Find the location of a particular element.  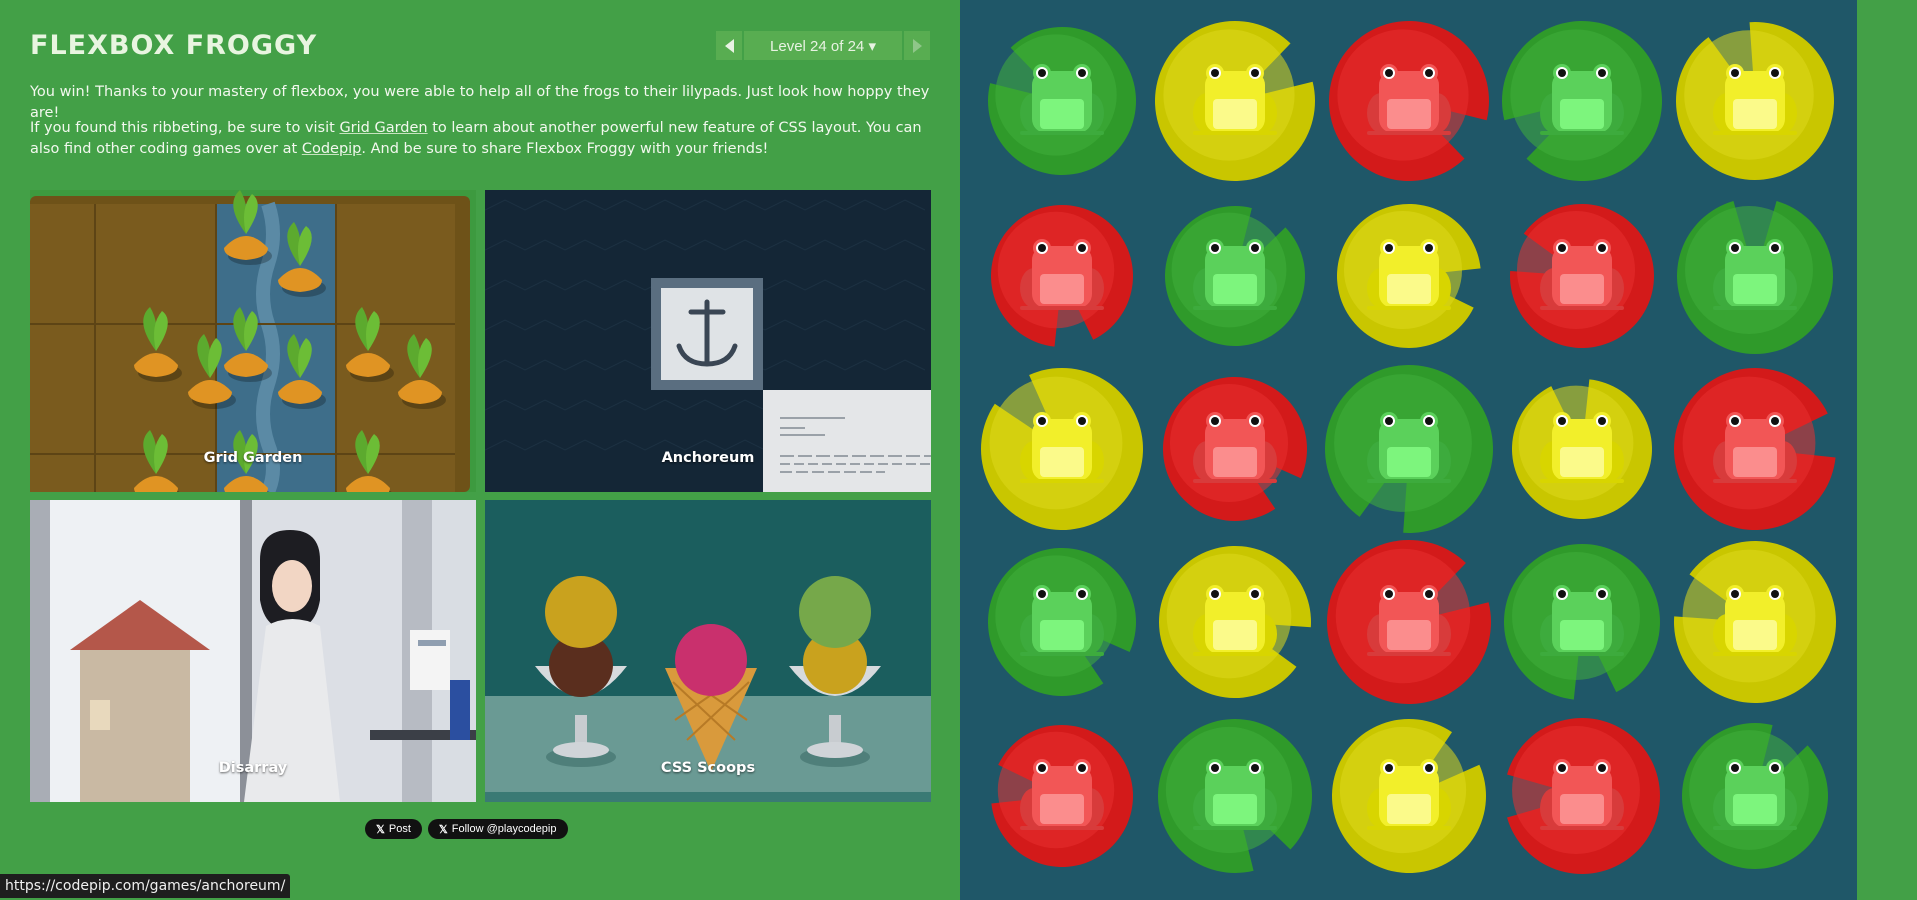

level-indicator: Level 24 of 24 ▾ is located at coordinates (823, 45).